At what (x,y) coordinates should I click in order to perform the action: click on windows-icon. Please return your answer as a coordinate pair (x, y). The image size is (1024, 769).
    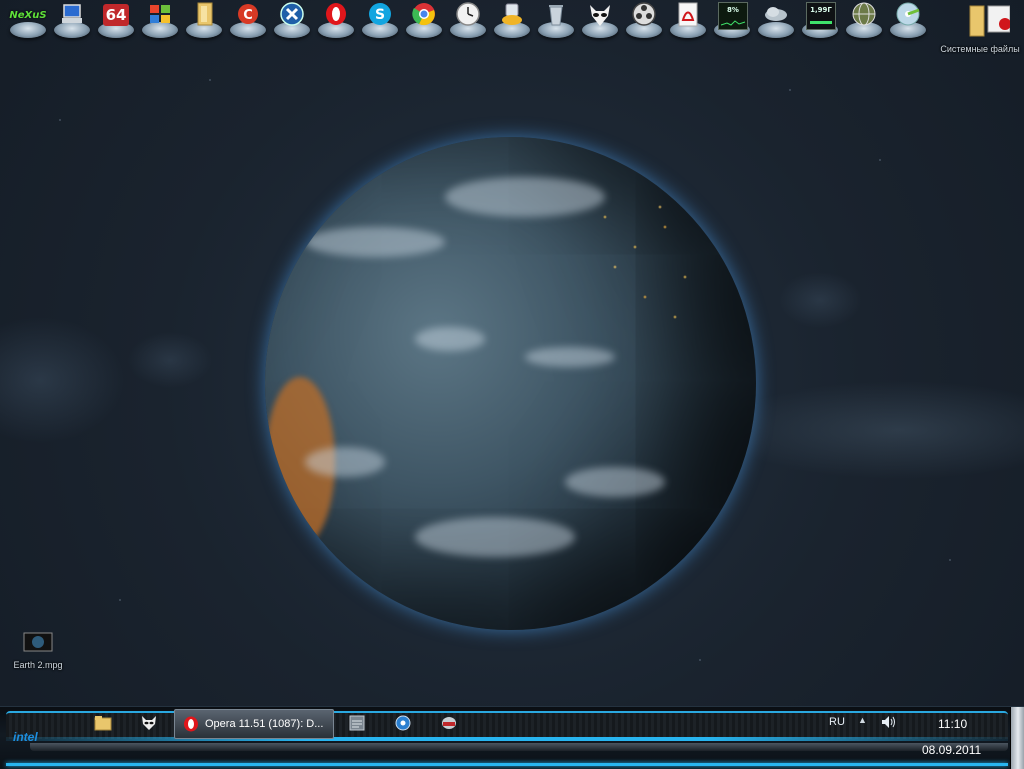
    Looking at the image, I should click on (160, 15).